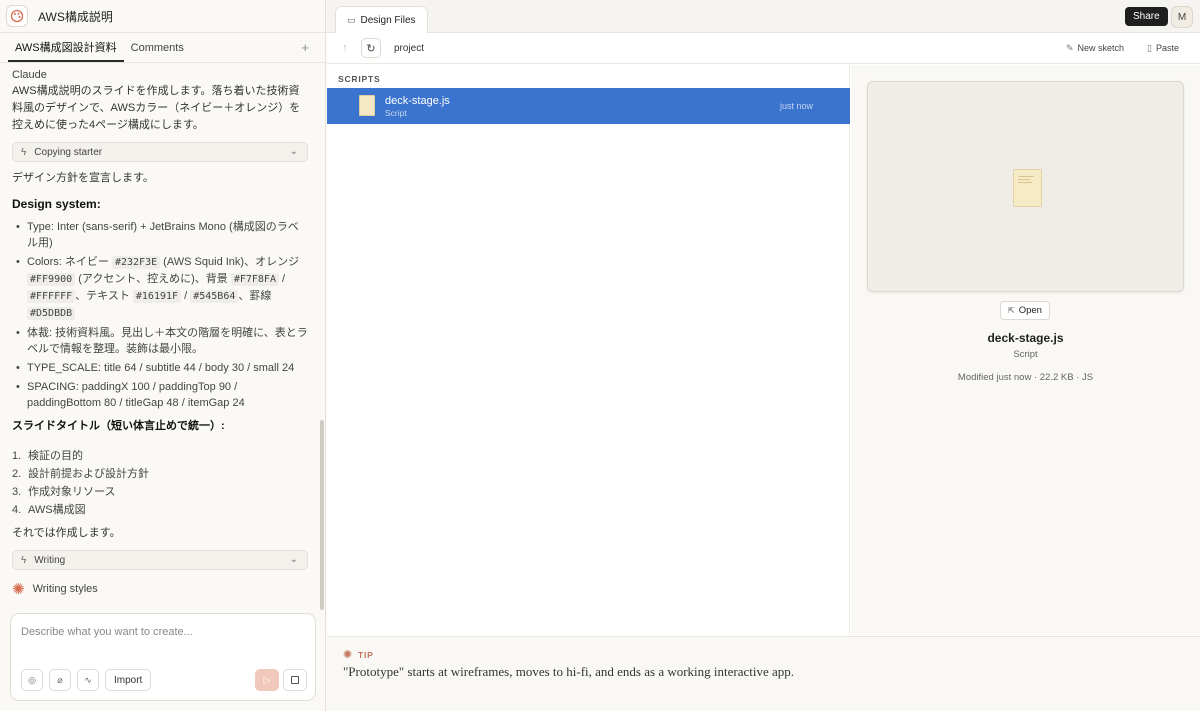 This screenshot has height=711, width=1200. Describe the element at coordinates (157, 47) in the screenshot. I see `tab-comments: Comments` at that location.